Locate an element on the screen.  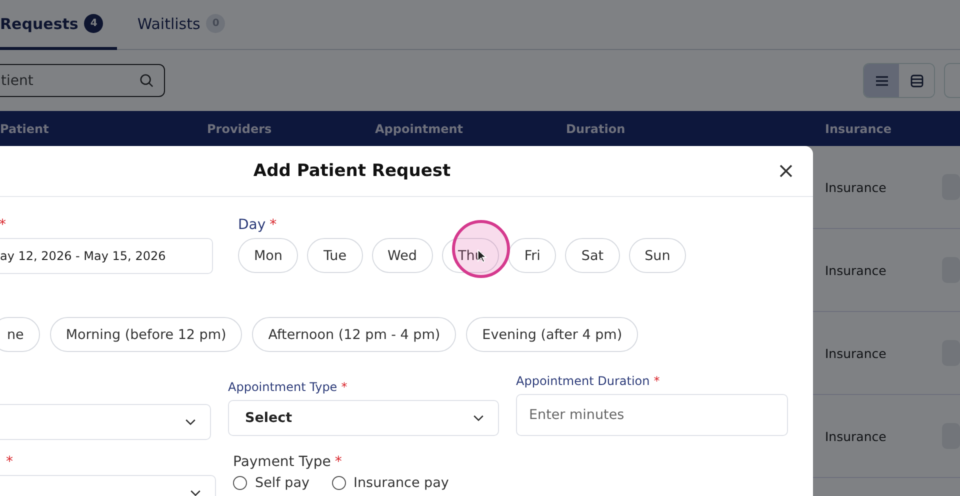
day-chip: Wed is located at coordinates (402, 255).